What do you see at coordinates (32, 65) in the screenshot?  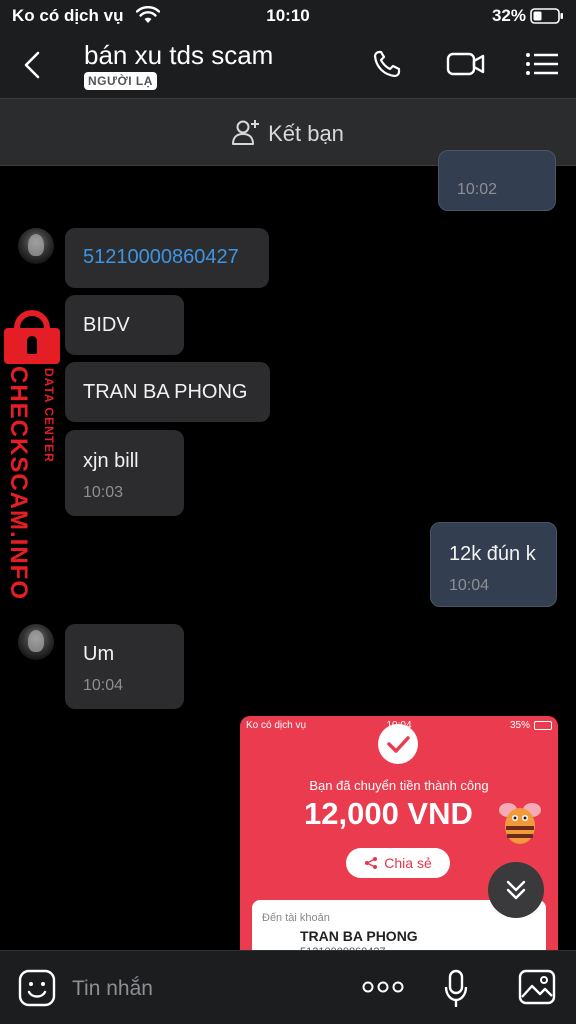 I see `back-icon` at bounding box center [32, 65].